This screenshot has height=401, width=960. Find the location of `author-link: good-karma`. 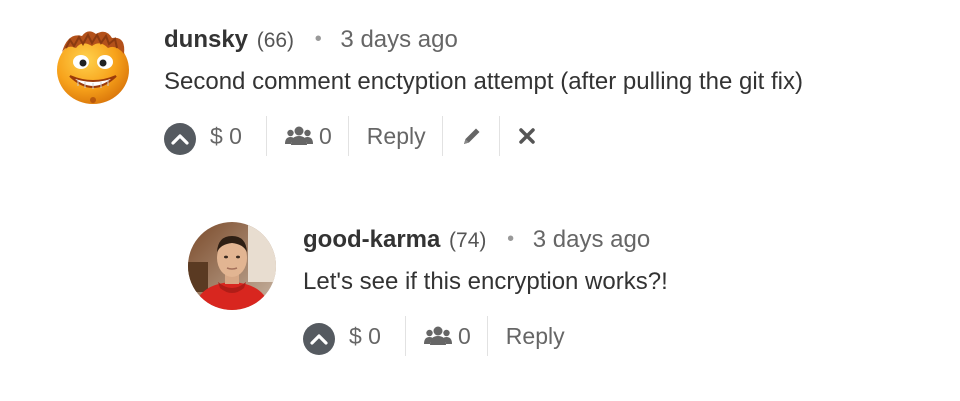

author-link: good-karma is located at coordinates (371, 239).